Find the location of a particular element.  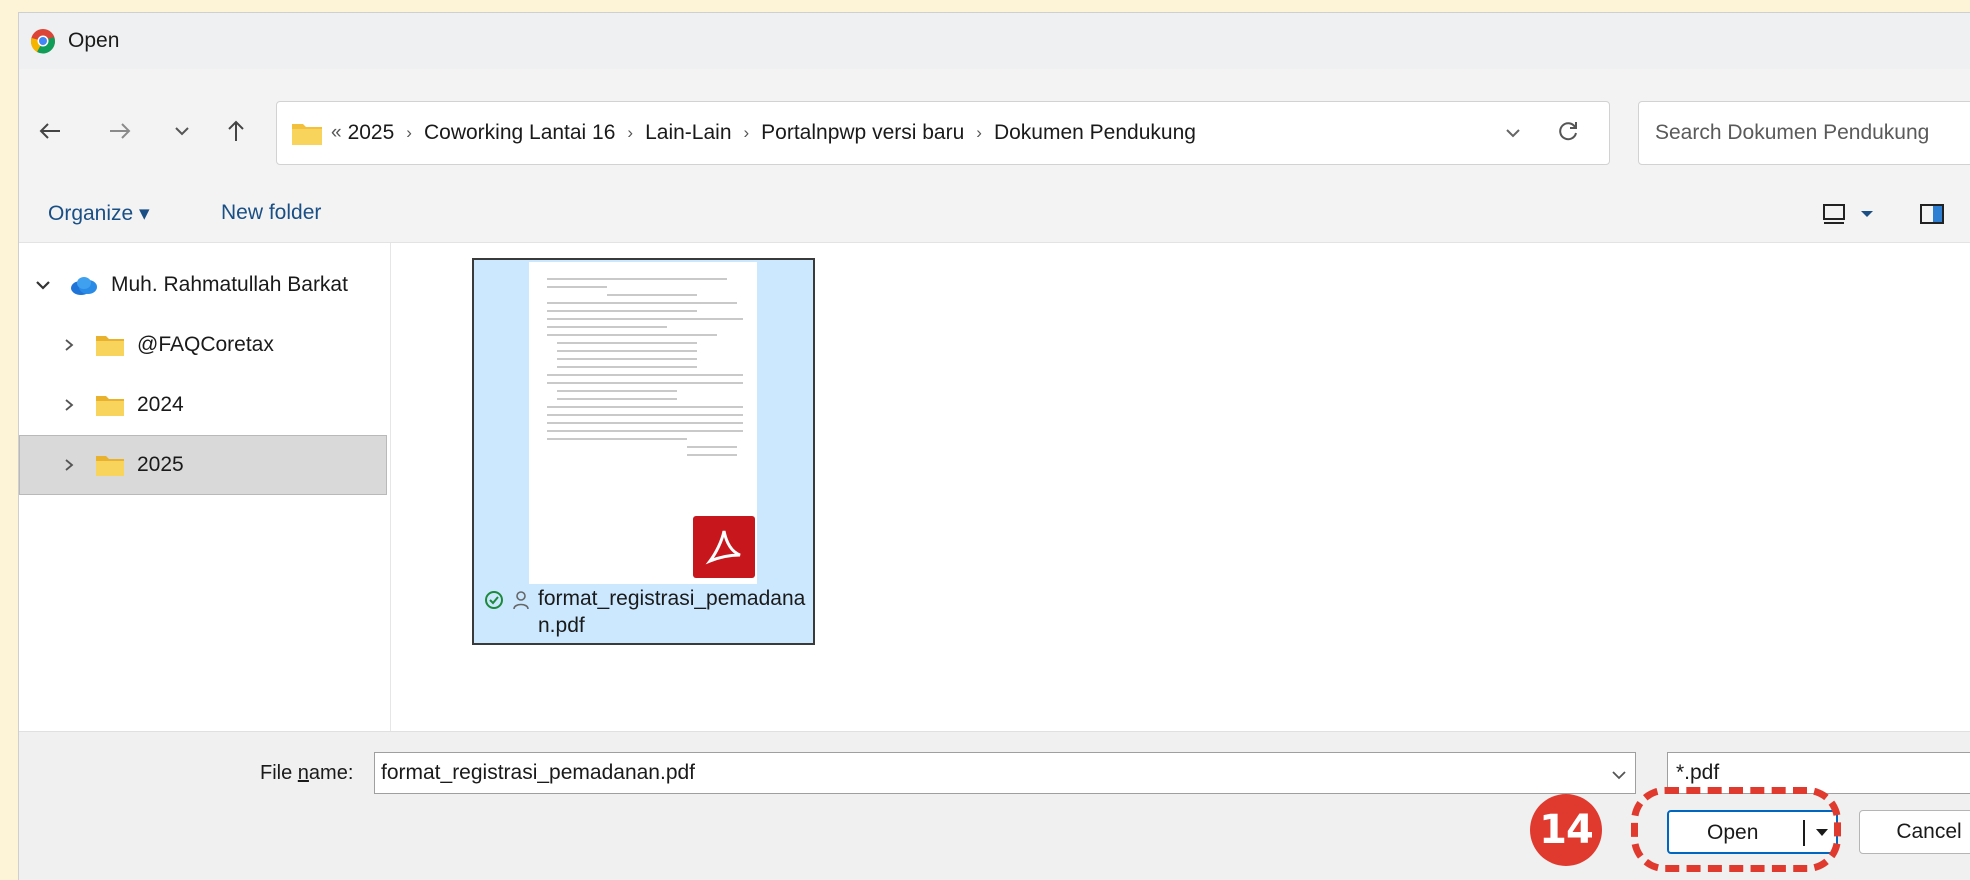

sidebar-item-label: 2024 is located at coordinates (160, 404).